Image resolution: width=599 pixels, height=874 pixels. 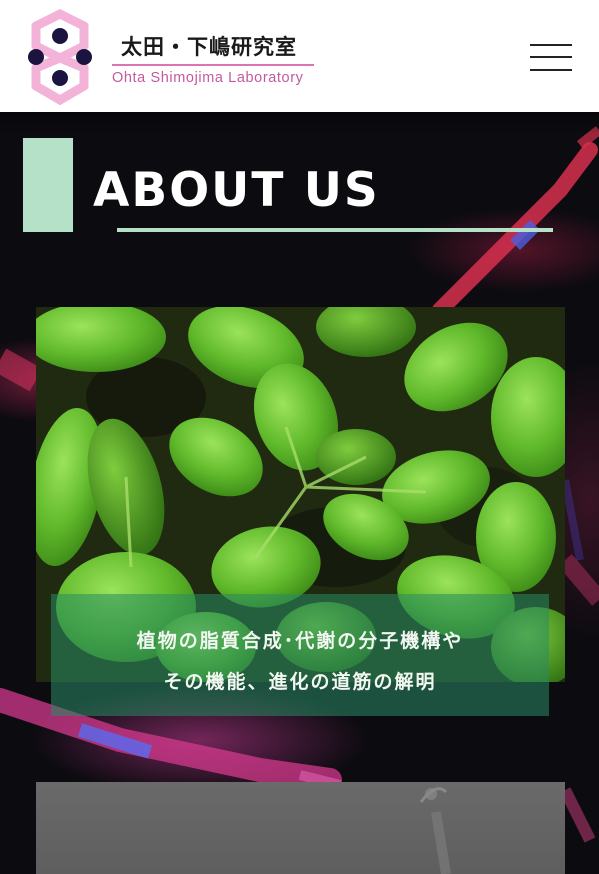 What do you see at coordinates (208, 78) in the screenshot?
I see `lab-name-english: Ohta Shimojima Laboratory` at bounding box center [208, 78].